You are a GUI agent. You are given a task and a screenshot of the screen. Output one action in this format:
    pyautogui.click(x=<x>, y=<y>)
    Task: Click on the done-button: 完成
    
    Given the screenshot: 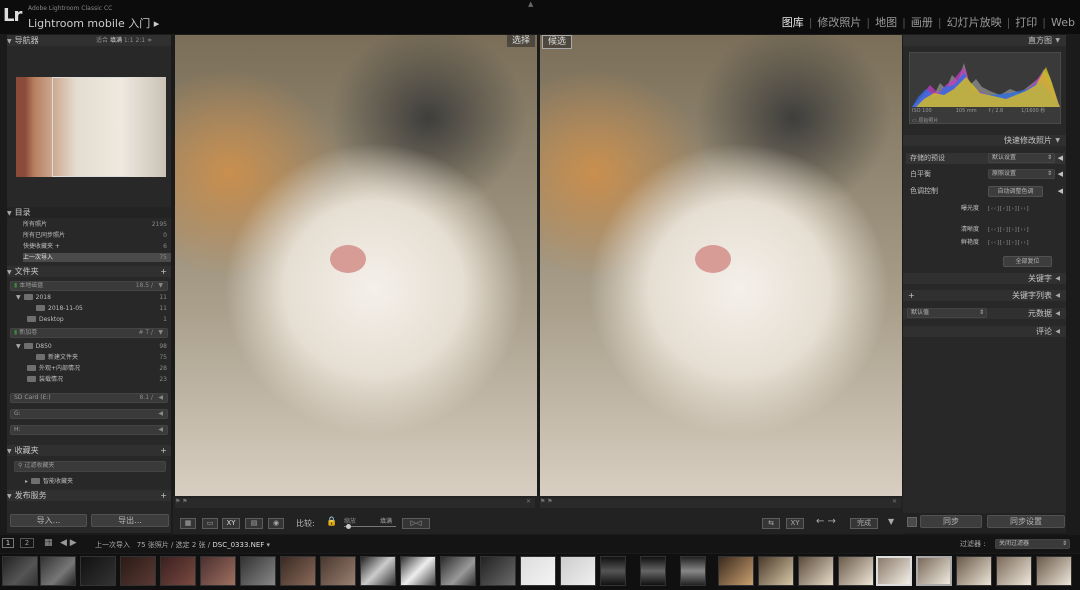 What is the action you would take?
    pyautogui.click(x=864, y=523)
    